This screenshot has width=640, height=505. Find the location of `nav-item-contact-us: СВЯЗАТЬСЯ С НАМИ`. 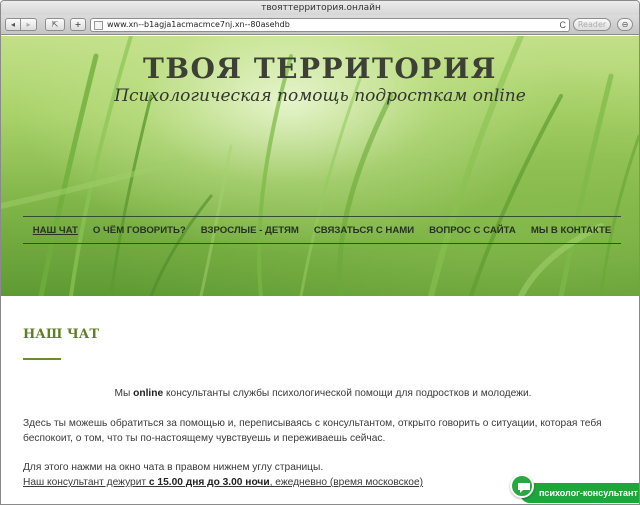

nav-item-contact-us: СВЯЗАТЬСЯ С НАМИ is located at coordinates (364, 230).